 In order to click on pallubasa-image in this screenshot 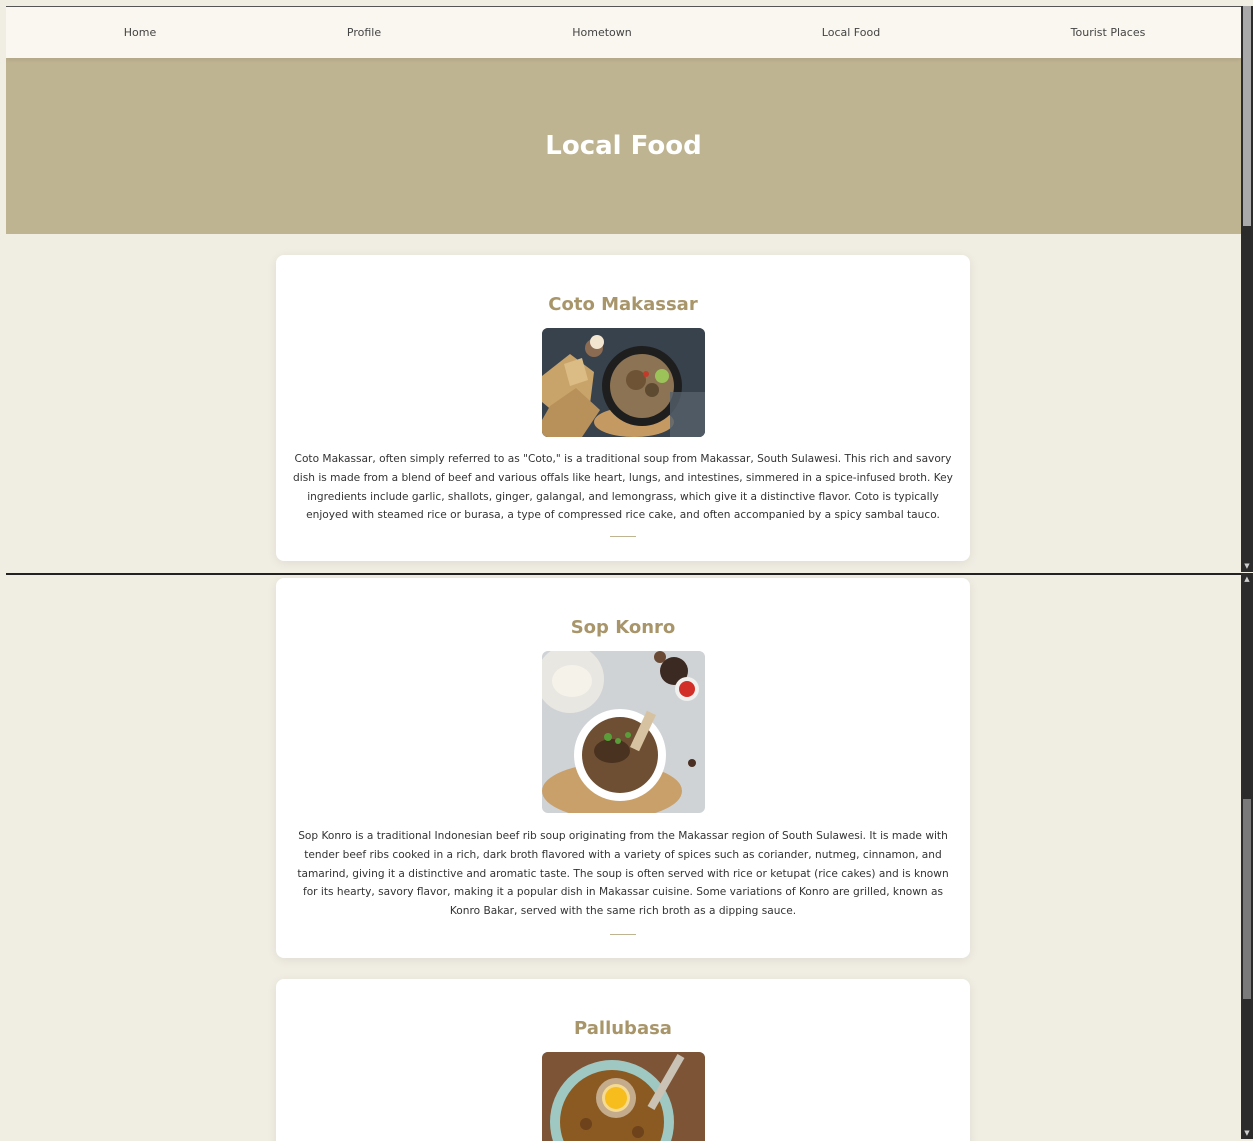, I will do `click(623, 1096)`.